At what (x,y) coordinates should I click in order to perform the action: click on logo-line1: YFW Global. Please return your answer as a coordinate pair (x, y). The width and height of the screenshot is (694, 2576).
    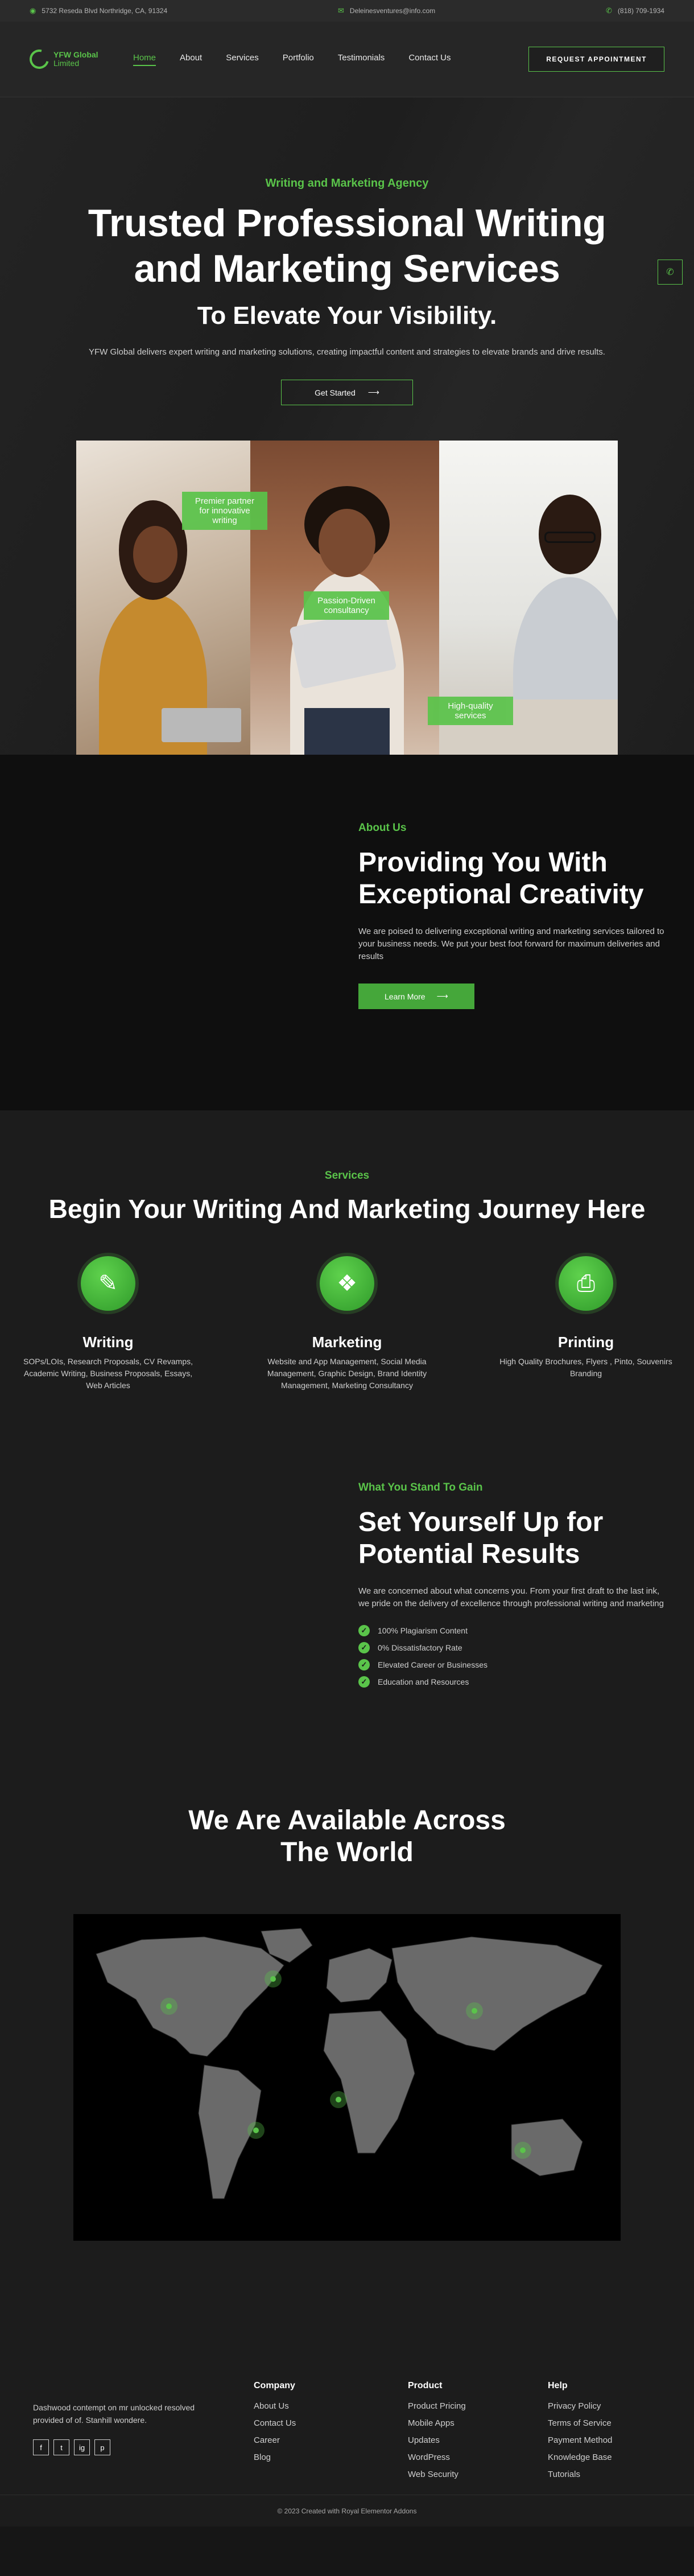
    Looking at the image, I should click on (75, 55).